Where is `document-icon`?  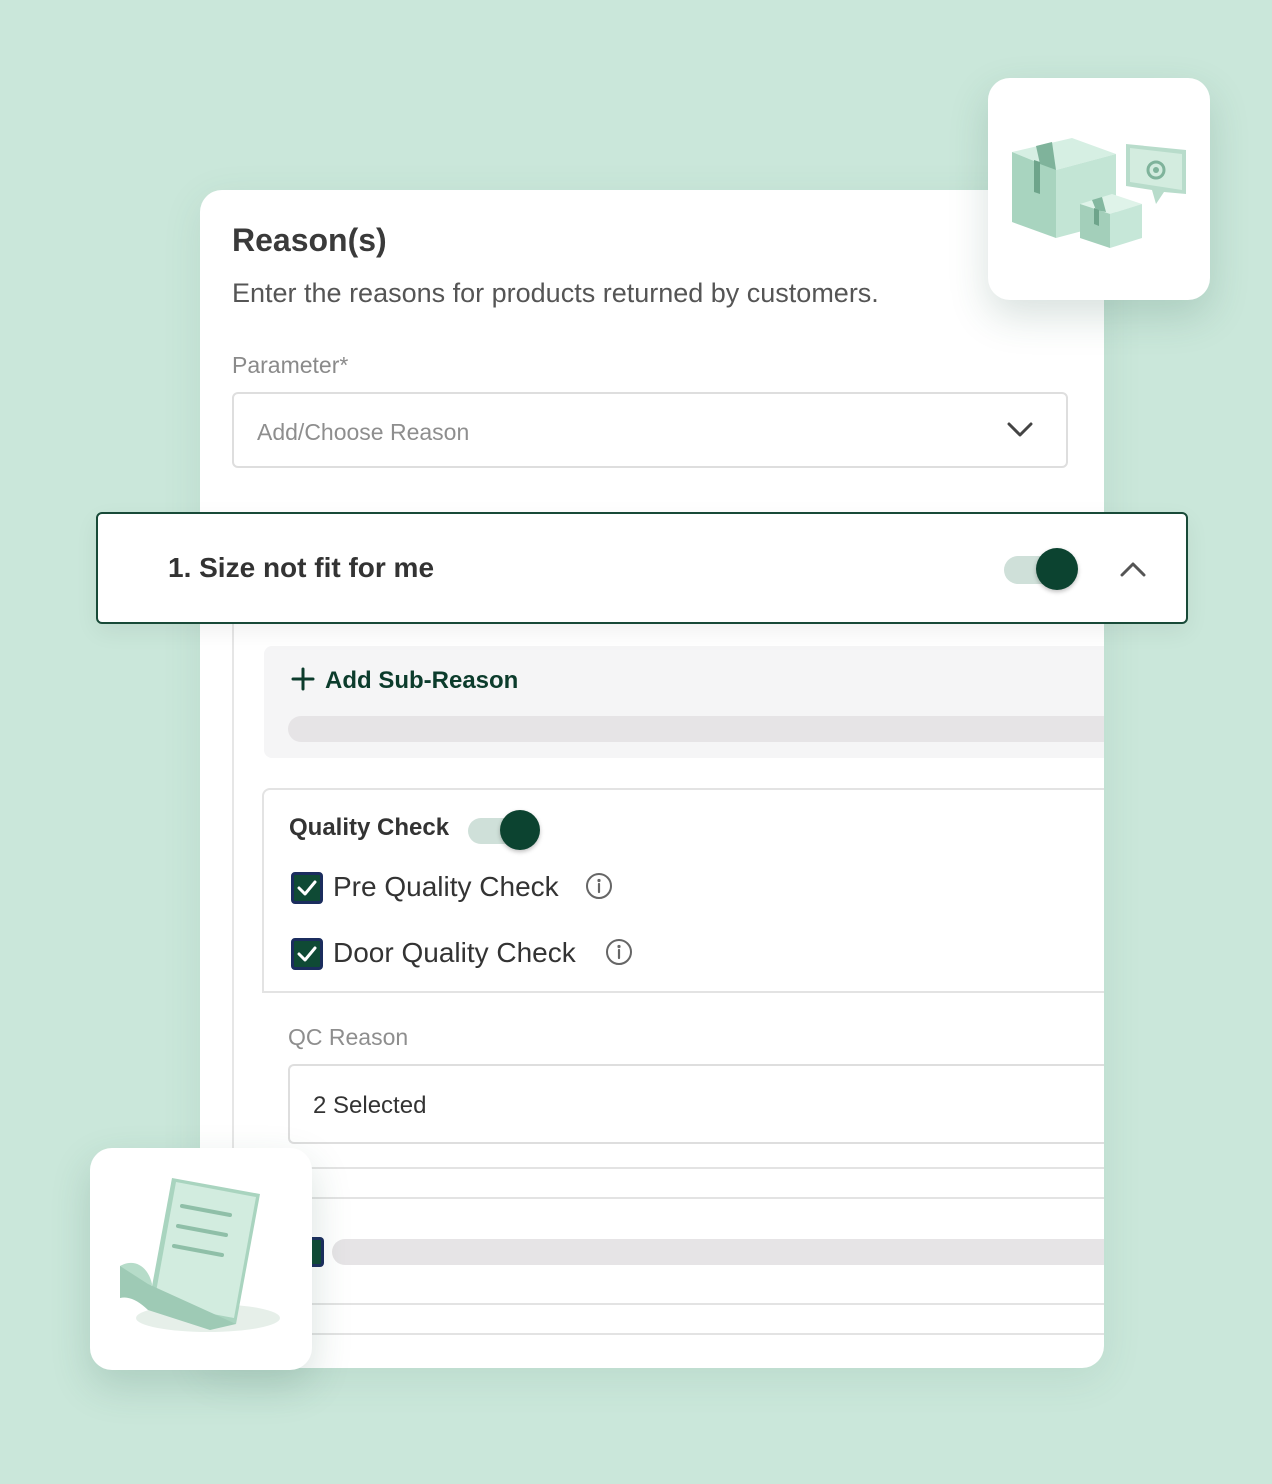
document-icon is located at coordinates (200, 1255).